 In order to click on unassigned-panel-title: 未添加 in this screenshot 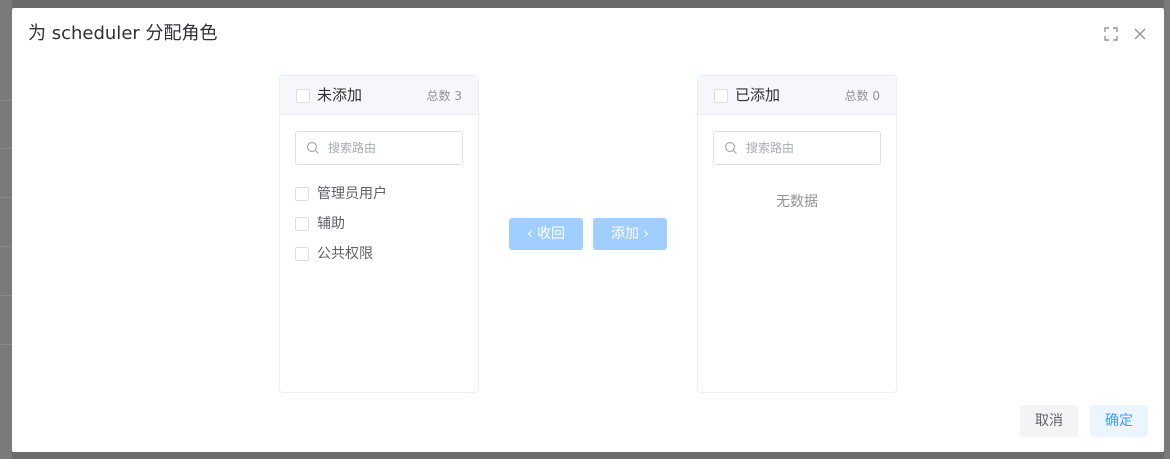, I will do `click(340, 95)`.